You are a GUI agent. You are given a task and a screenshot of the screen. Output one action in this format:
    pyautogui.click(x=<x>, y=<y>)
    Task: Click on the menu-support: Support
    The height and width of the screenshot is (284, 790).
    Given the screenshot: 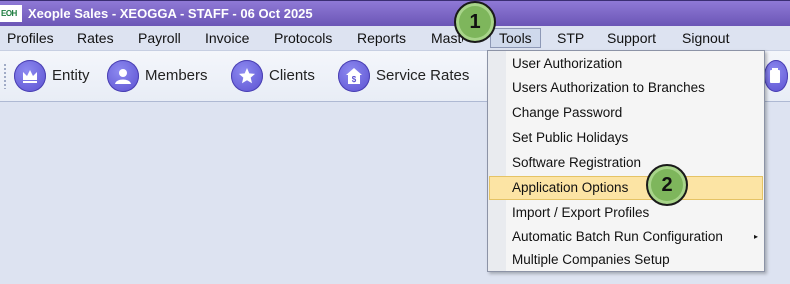 What is the action you would take?
    pyautogui.click(x=631, y=38)
    